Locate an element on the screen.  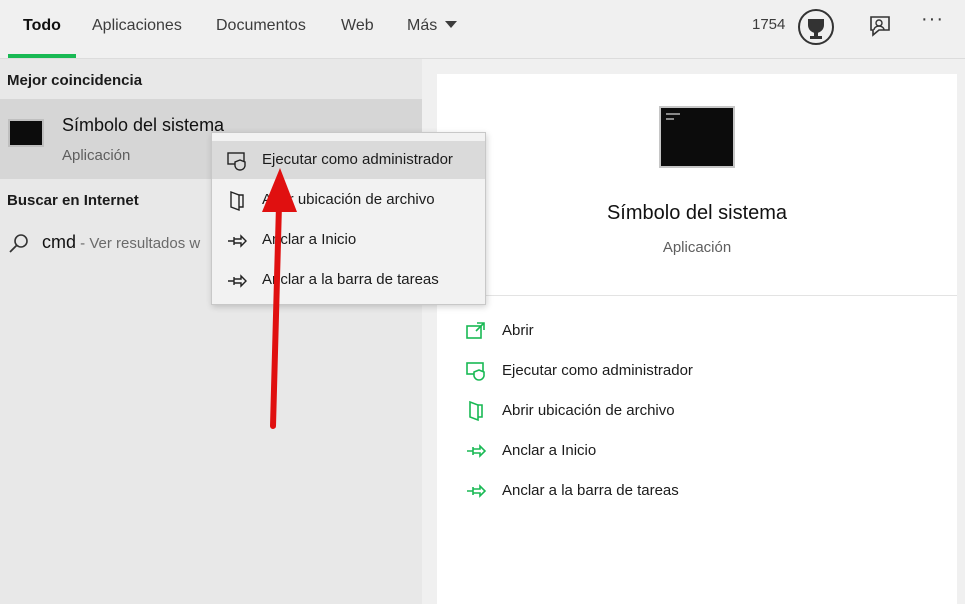
action-ejecutar-admin-label: Ejecutar como administrador is located at coordinates (597, 370).